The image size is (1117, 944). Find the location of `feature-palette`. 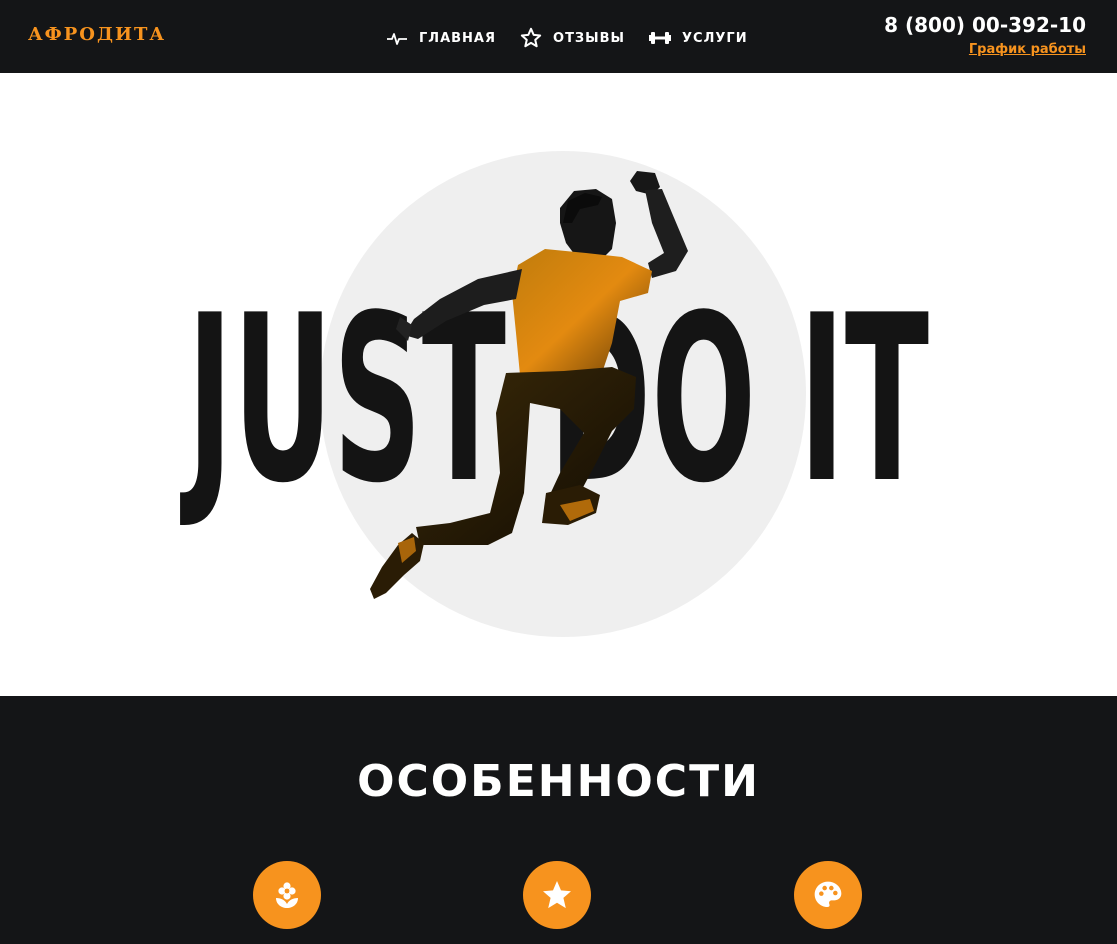

feature-palette is located at coordinates (828, 895).